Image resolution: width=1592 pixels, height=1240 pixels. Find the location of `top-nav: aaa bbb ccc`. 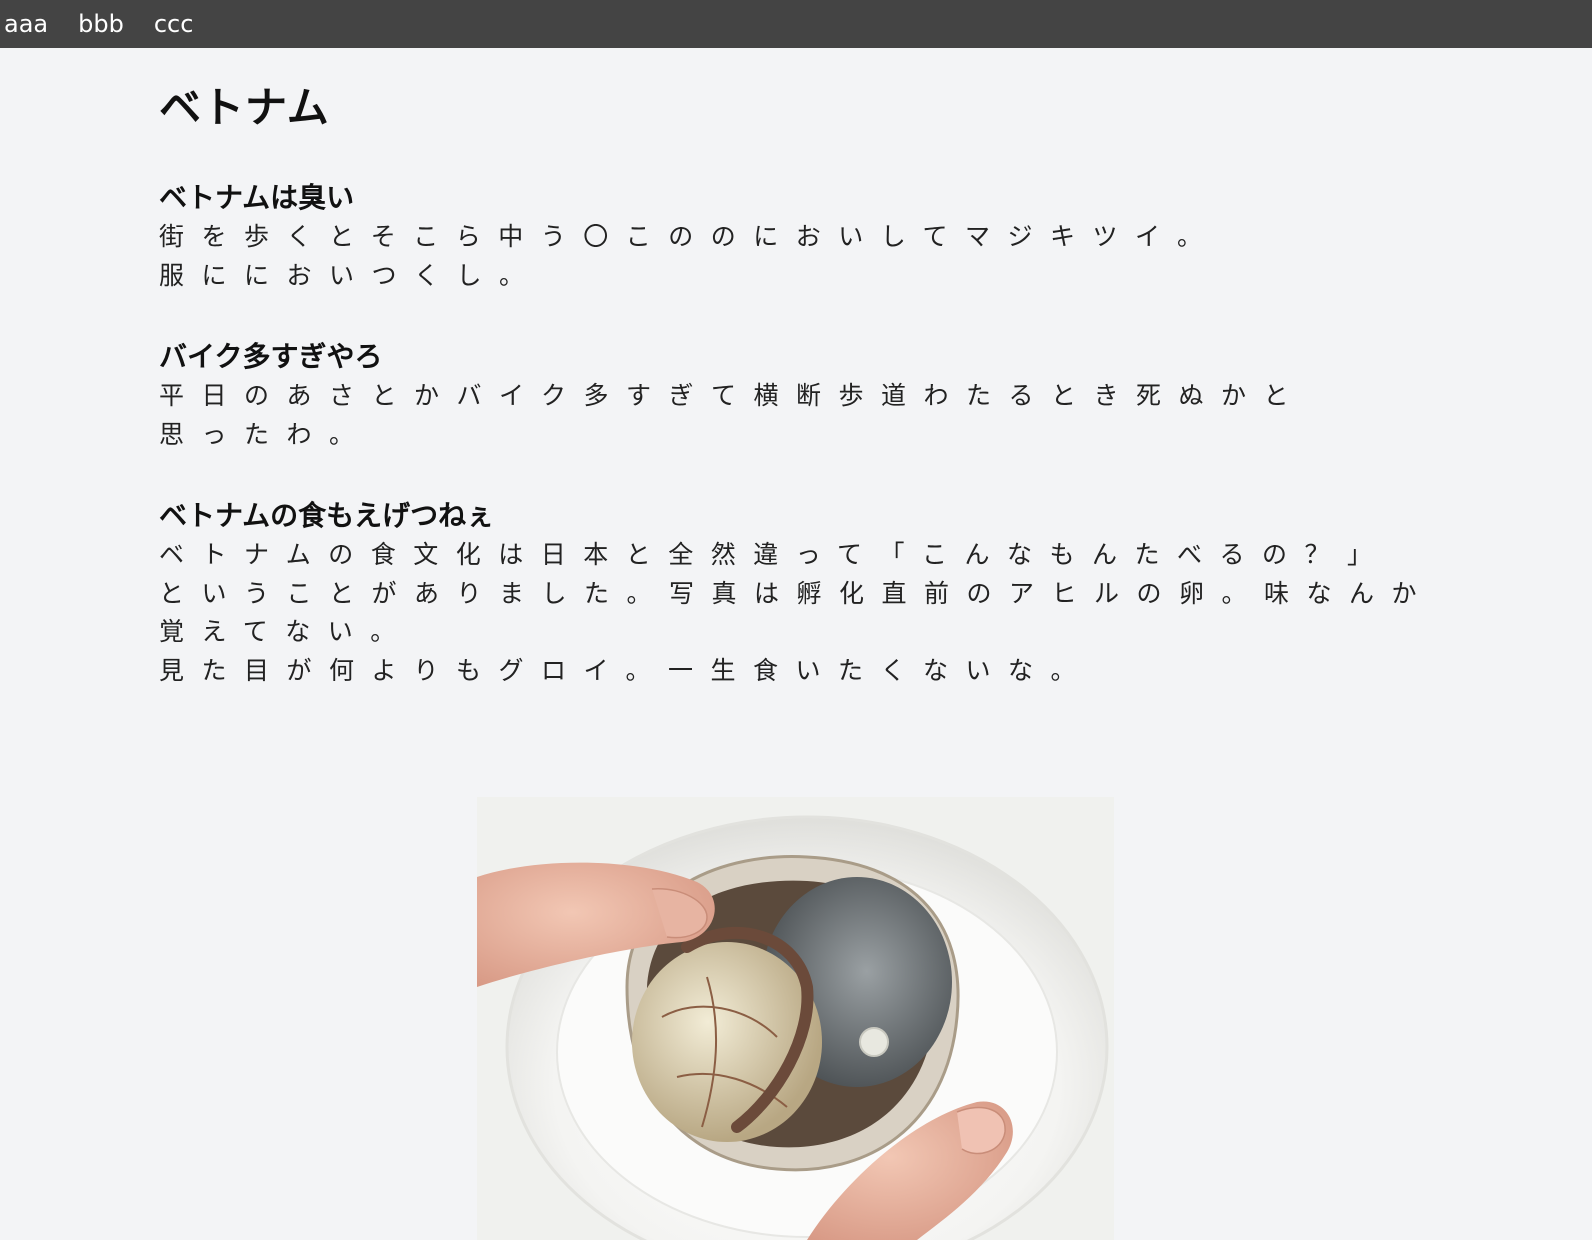

top-nav: aaa bbb ccc is located at coordinates (796, 24).